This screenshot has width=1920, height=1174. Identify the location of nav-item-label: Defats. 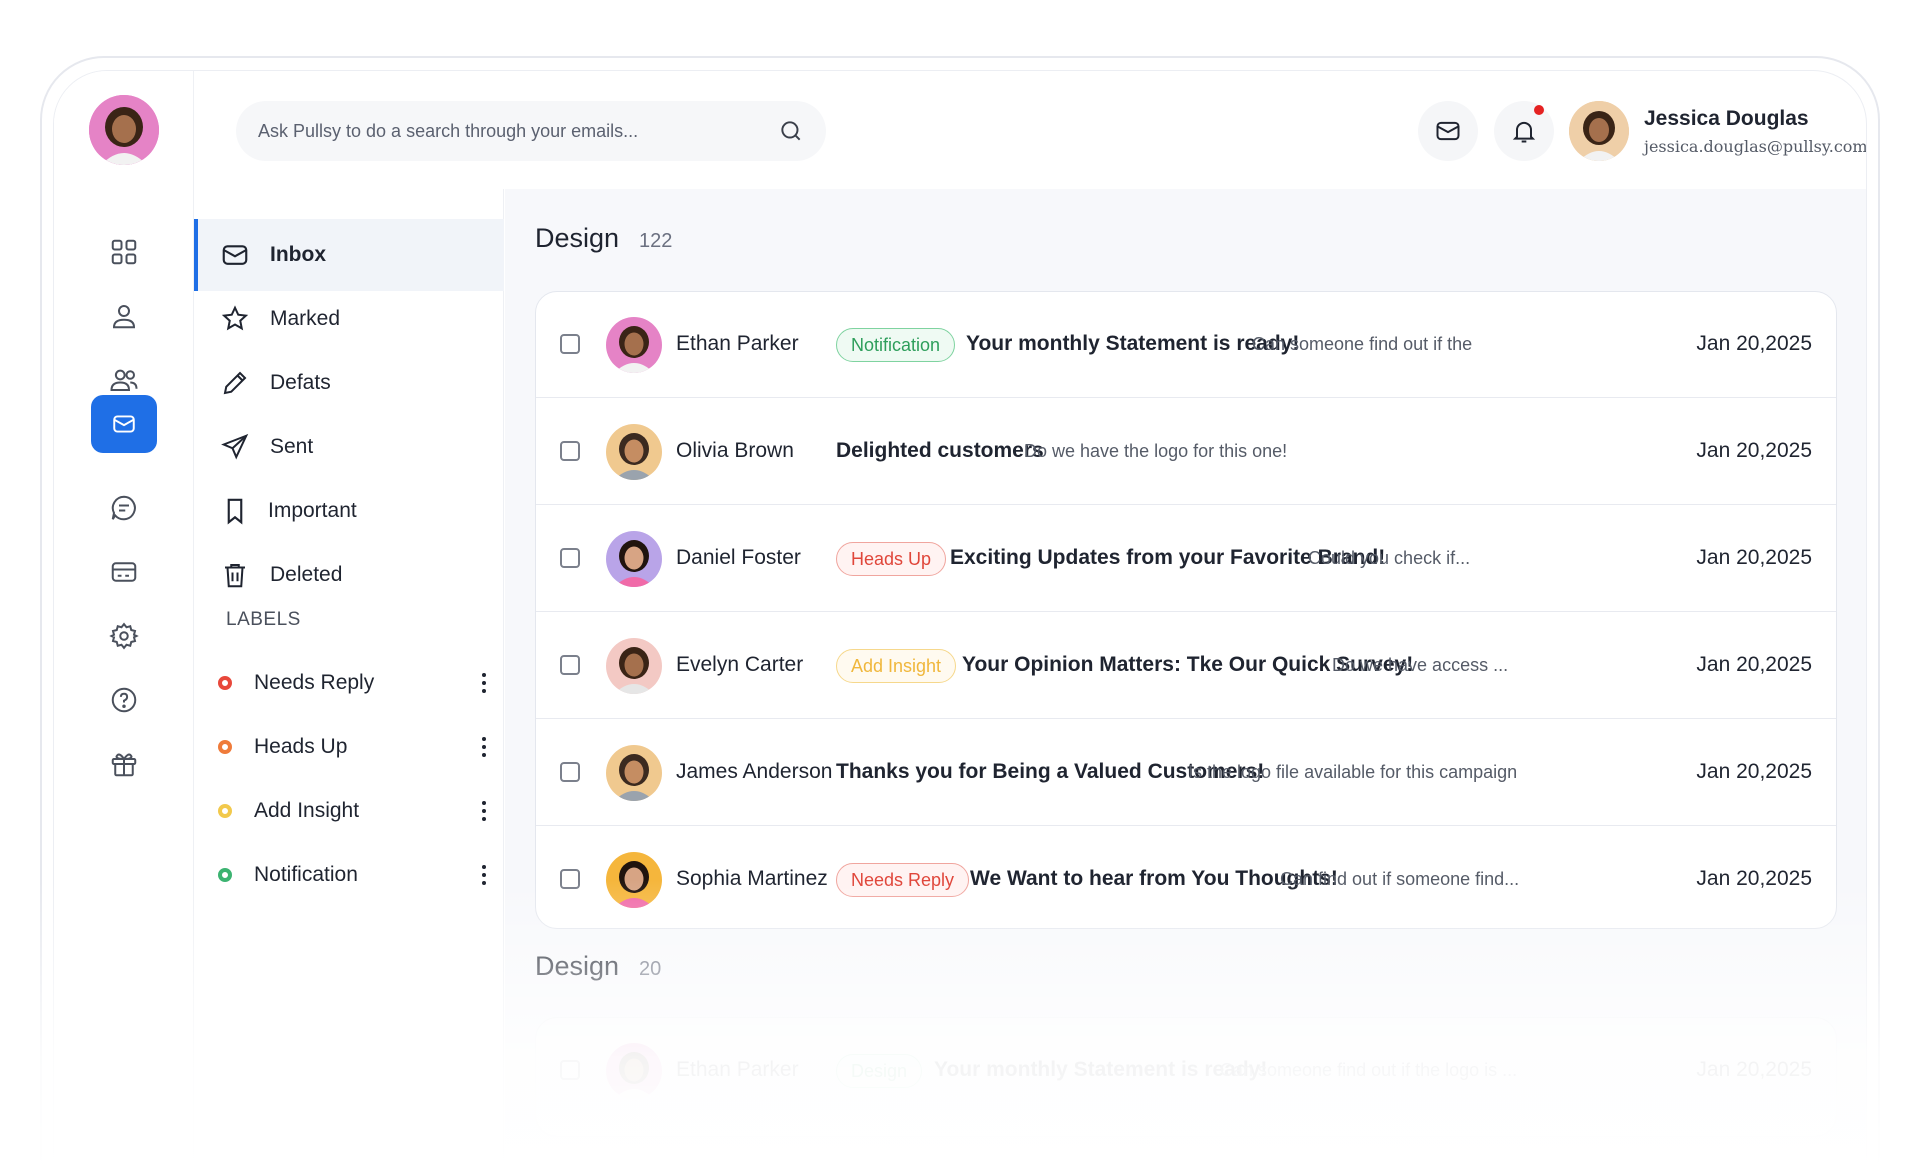
(300, 382).